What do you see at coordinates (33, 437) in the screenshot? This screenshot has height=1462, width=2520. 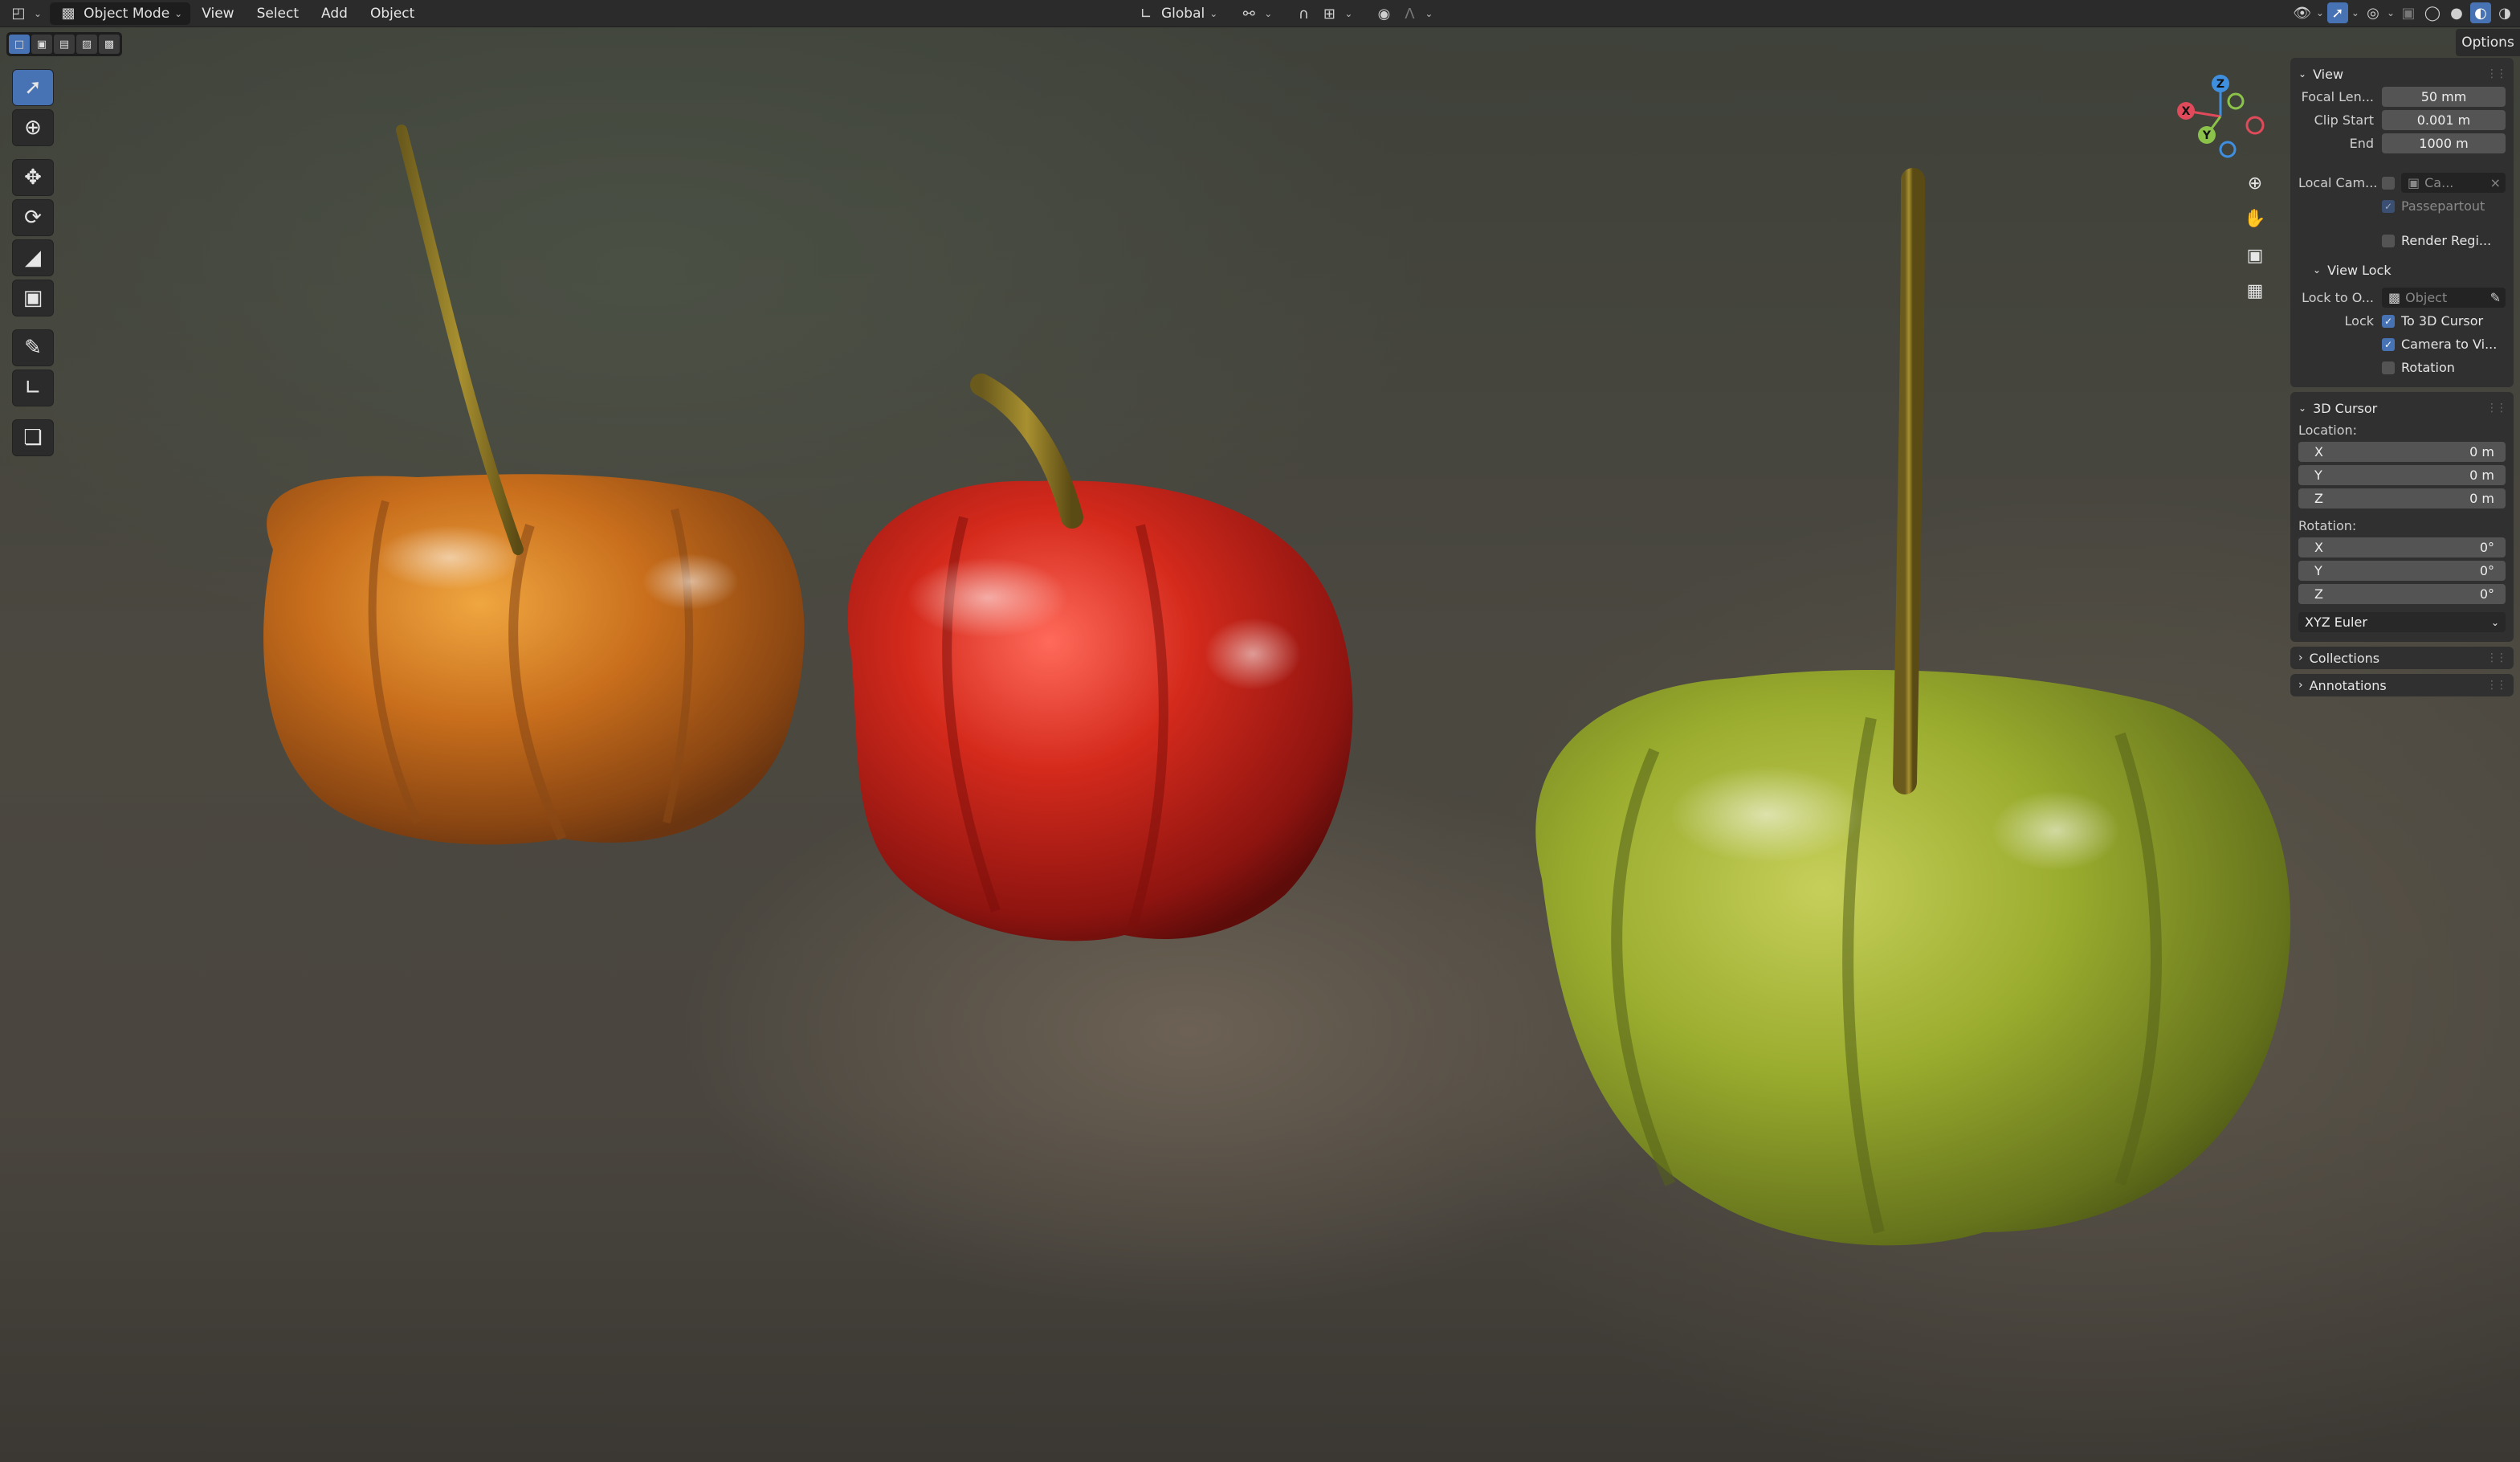 I see `add-cube-tool: ❏` at bounding box center [33, 437].